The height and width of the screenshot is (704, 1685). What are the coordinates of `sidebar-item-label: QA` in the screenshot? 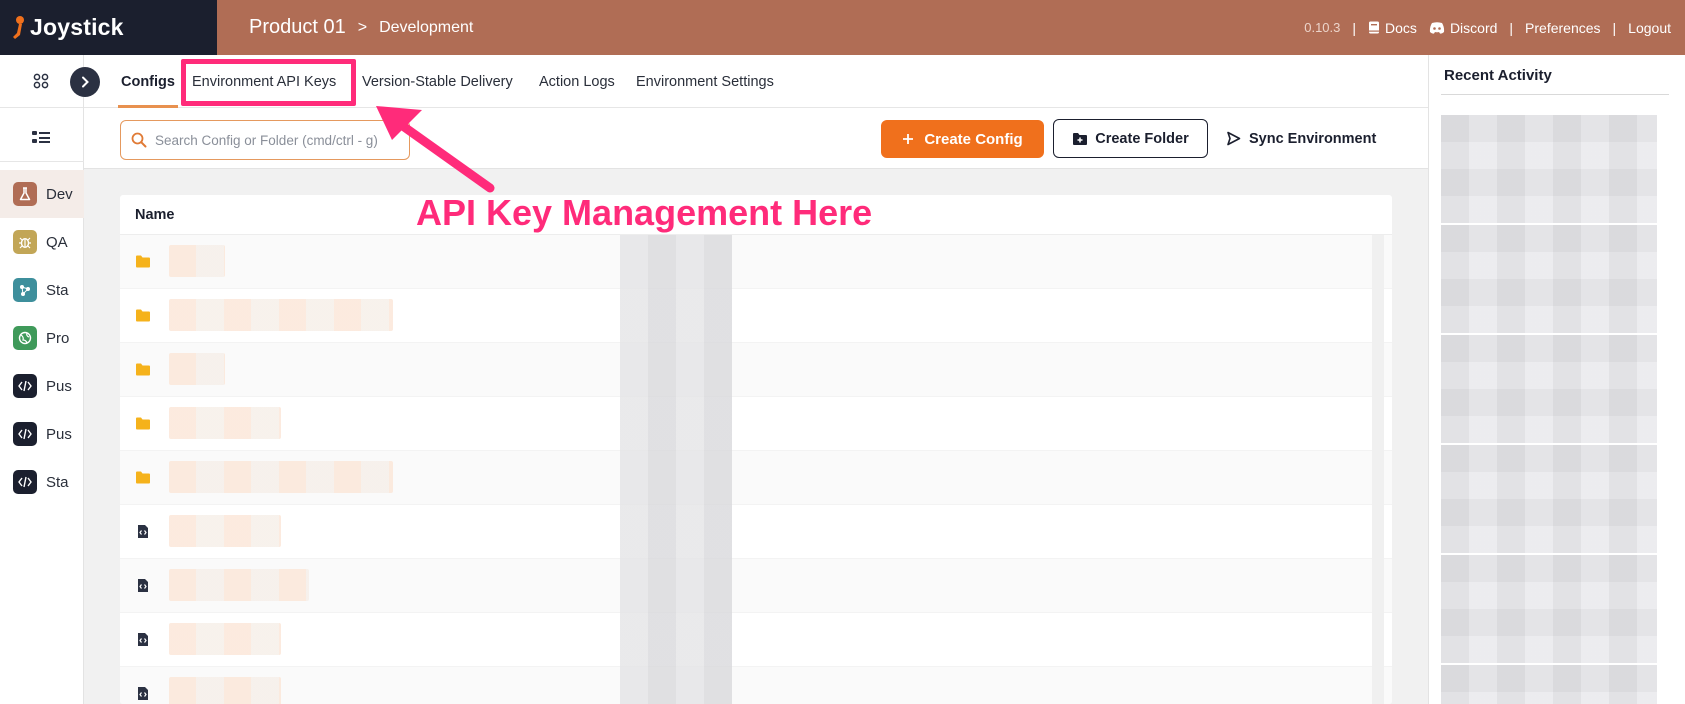 It's located at (57, 242).